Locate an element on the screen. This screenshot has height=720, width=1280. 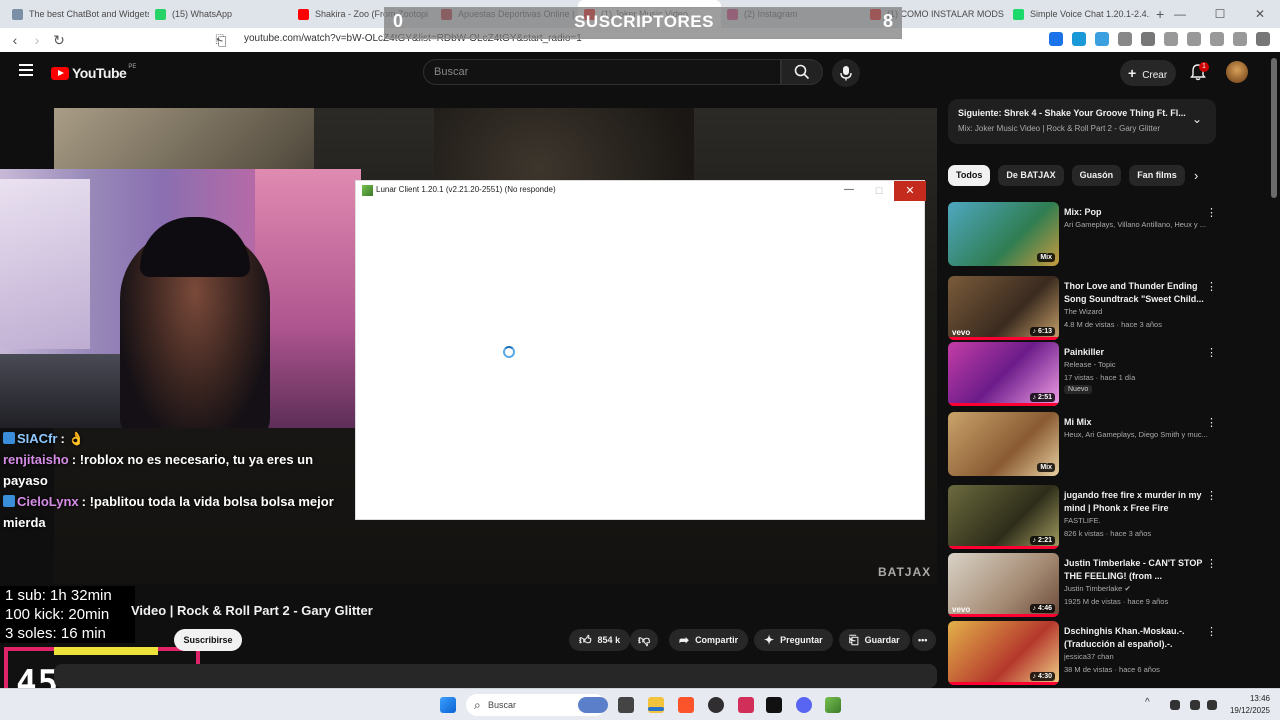
lunar-maximize-button: ☐ is located at coordinates (879, 191).